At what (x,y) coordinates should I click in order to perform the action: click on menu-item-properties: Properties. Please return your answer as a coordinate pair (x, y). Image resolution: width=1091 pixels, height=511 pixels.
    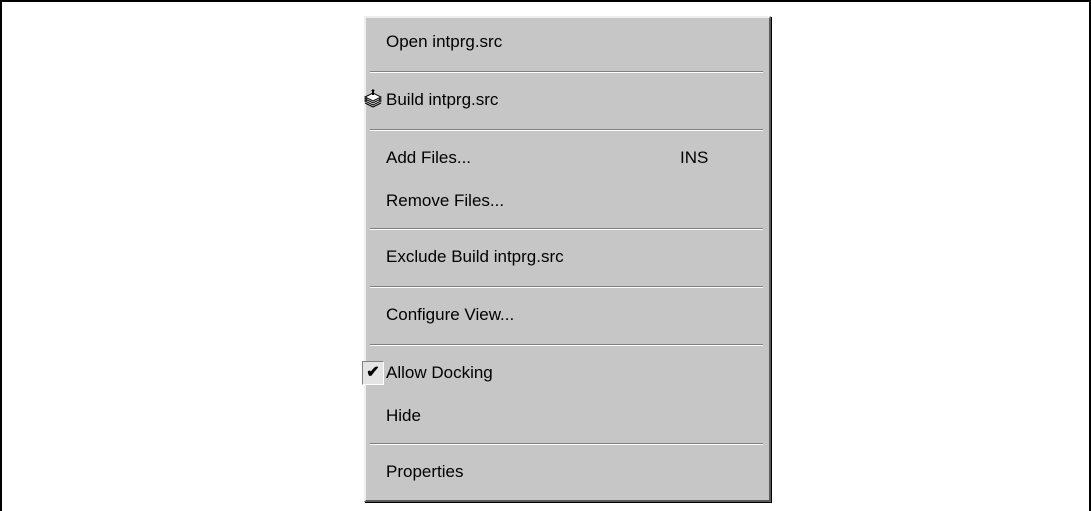
    Looking at the image, I should click on (567, 472).